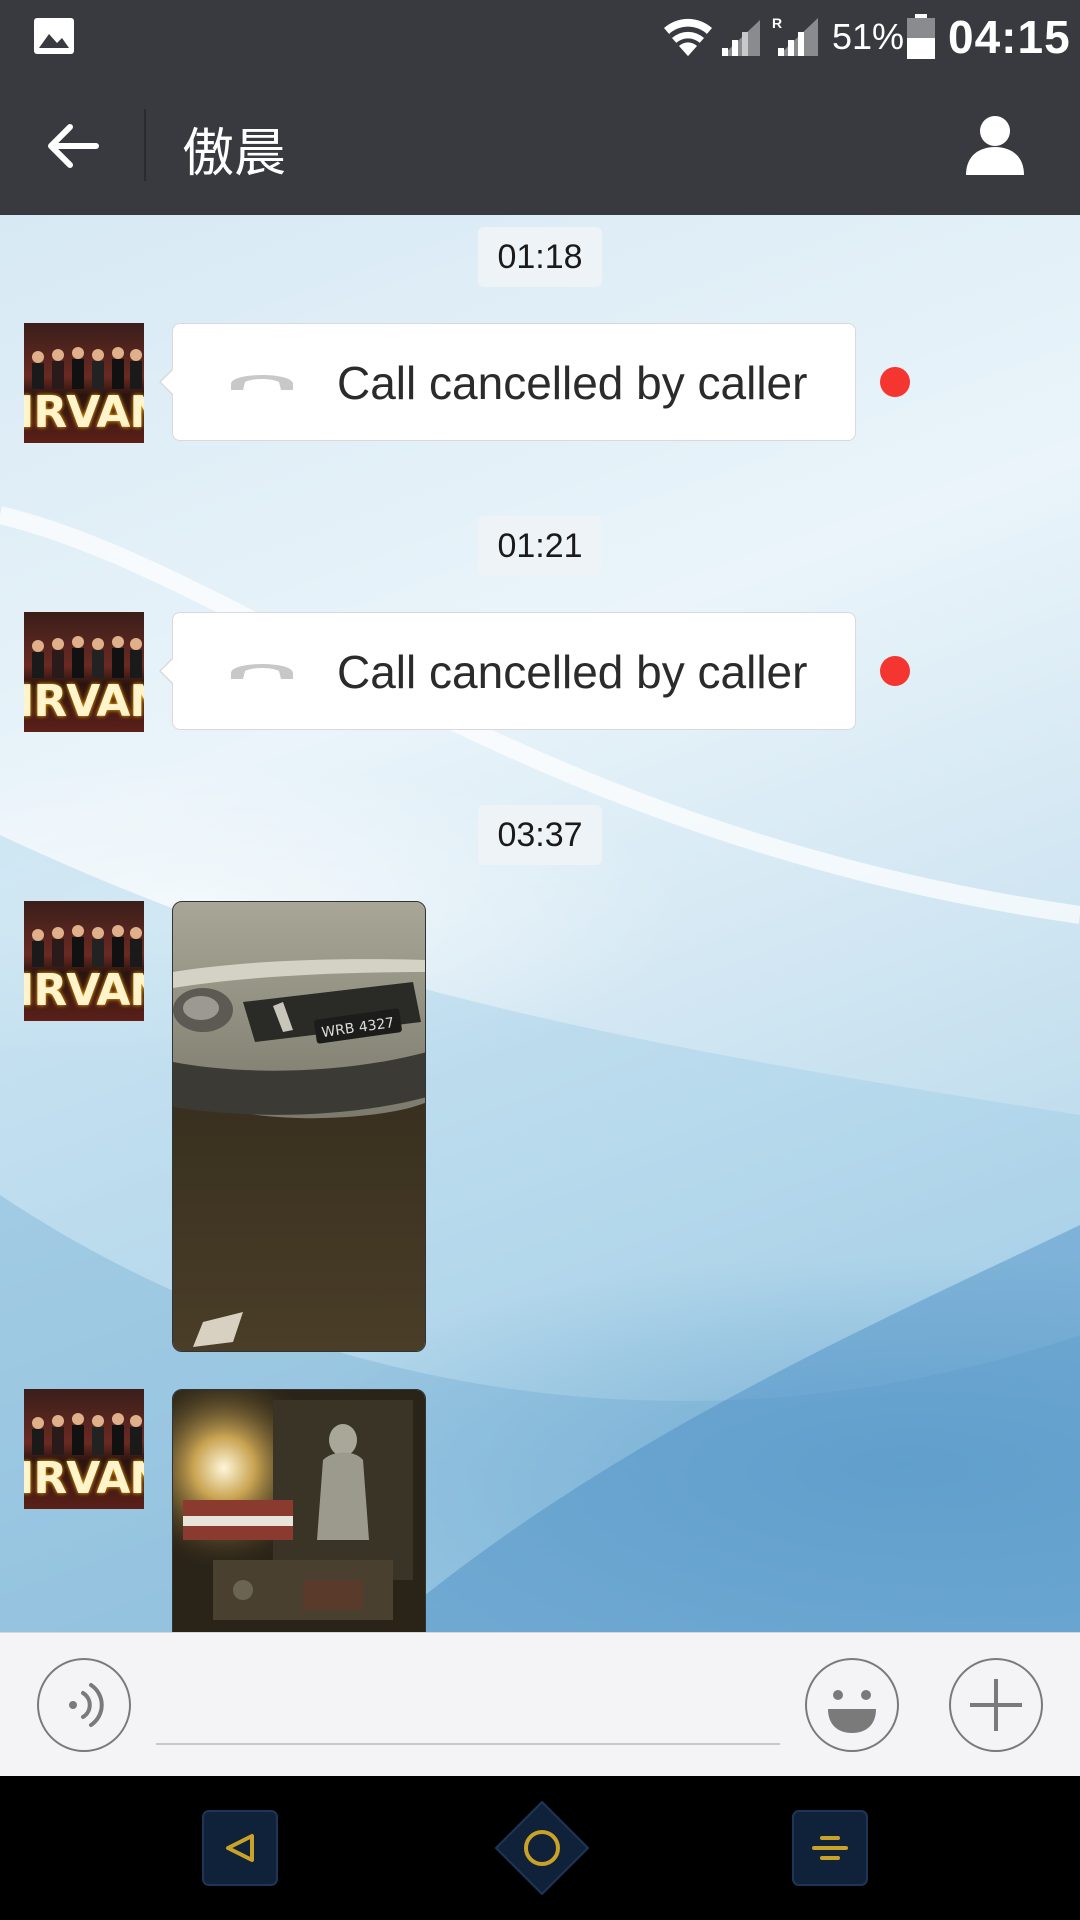 Image resolution: width=1080 pixels, height=1920 pixels. What do you see at coordinates (852, 1705) in the screenshot?
I see `emoji-button` at bounding box center [852, 1705].